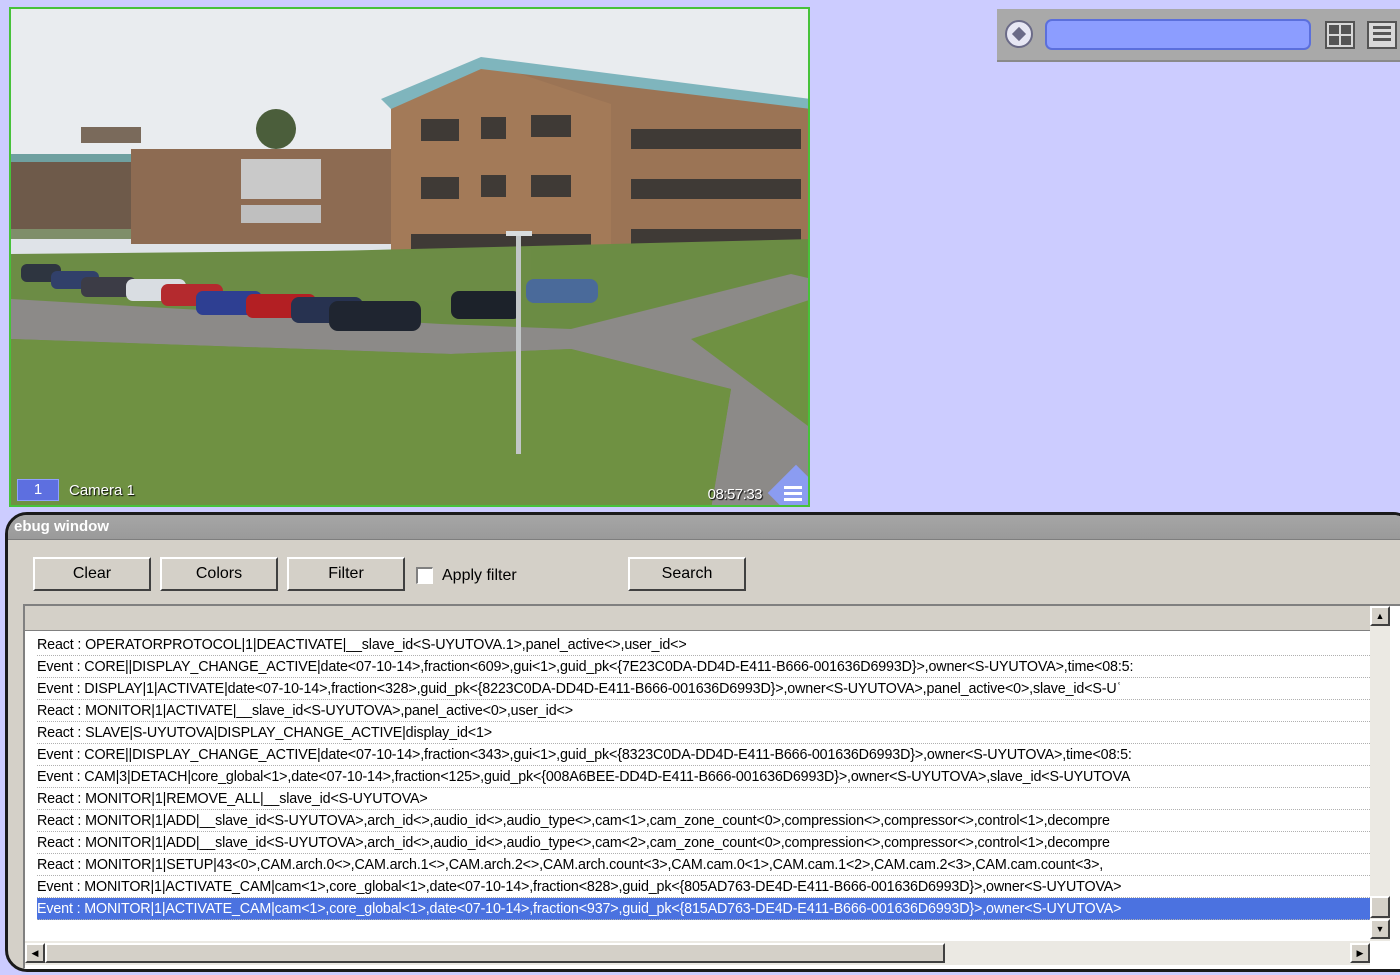 The height and width of the screenshot is (975, 1400). I want to click on scroll-left-arrow-icon: ◀, so click(35, 953).